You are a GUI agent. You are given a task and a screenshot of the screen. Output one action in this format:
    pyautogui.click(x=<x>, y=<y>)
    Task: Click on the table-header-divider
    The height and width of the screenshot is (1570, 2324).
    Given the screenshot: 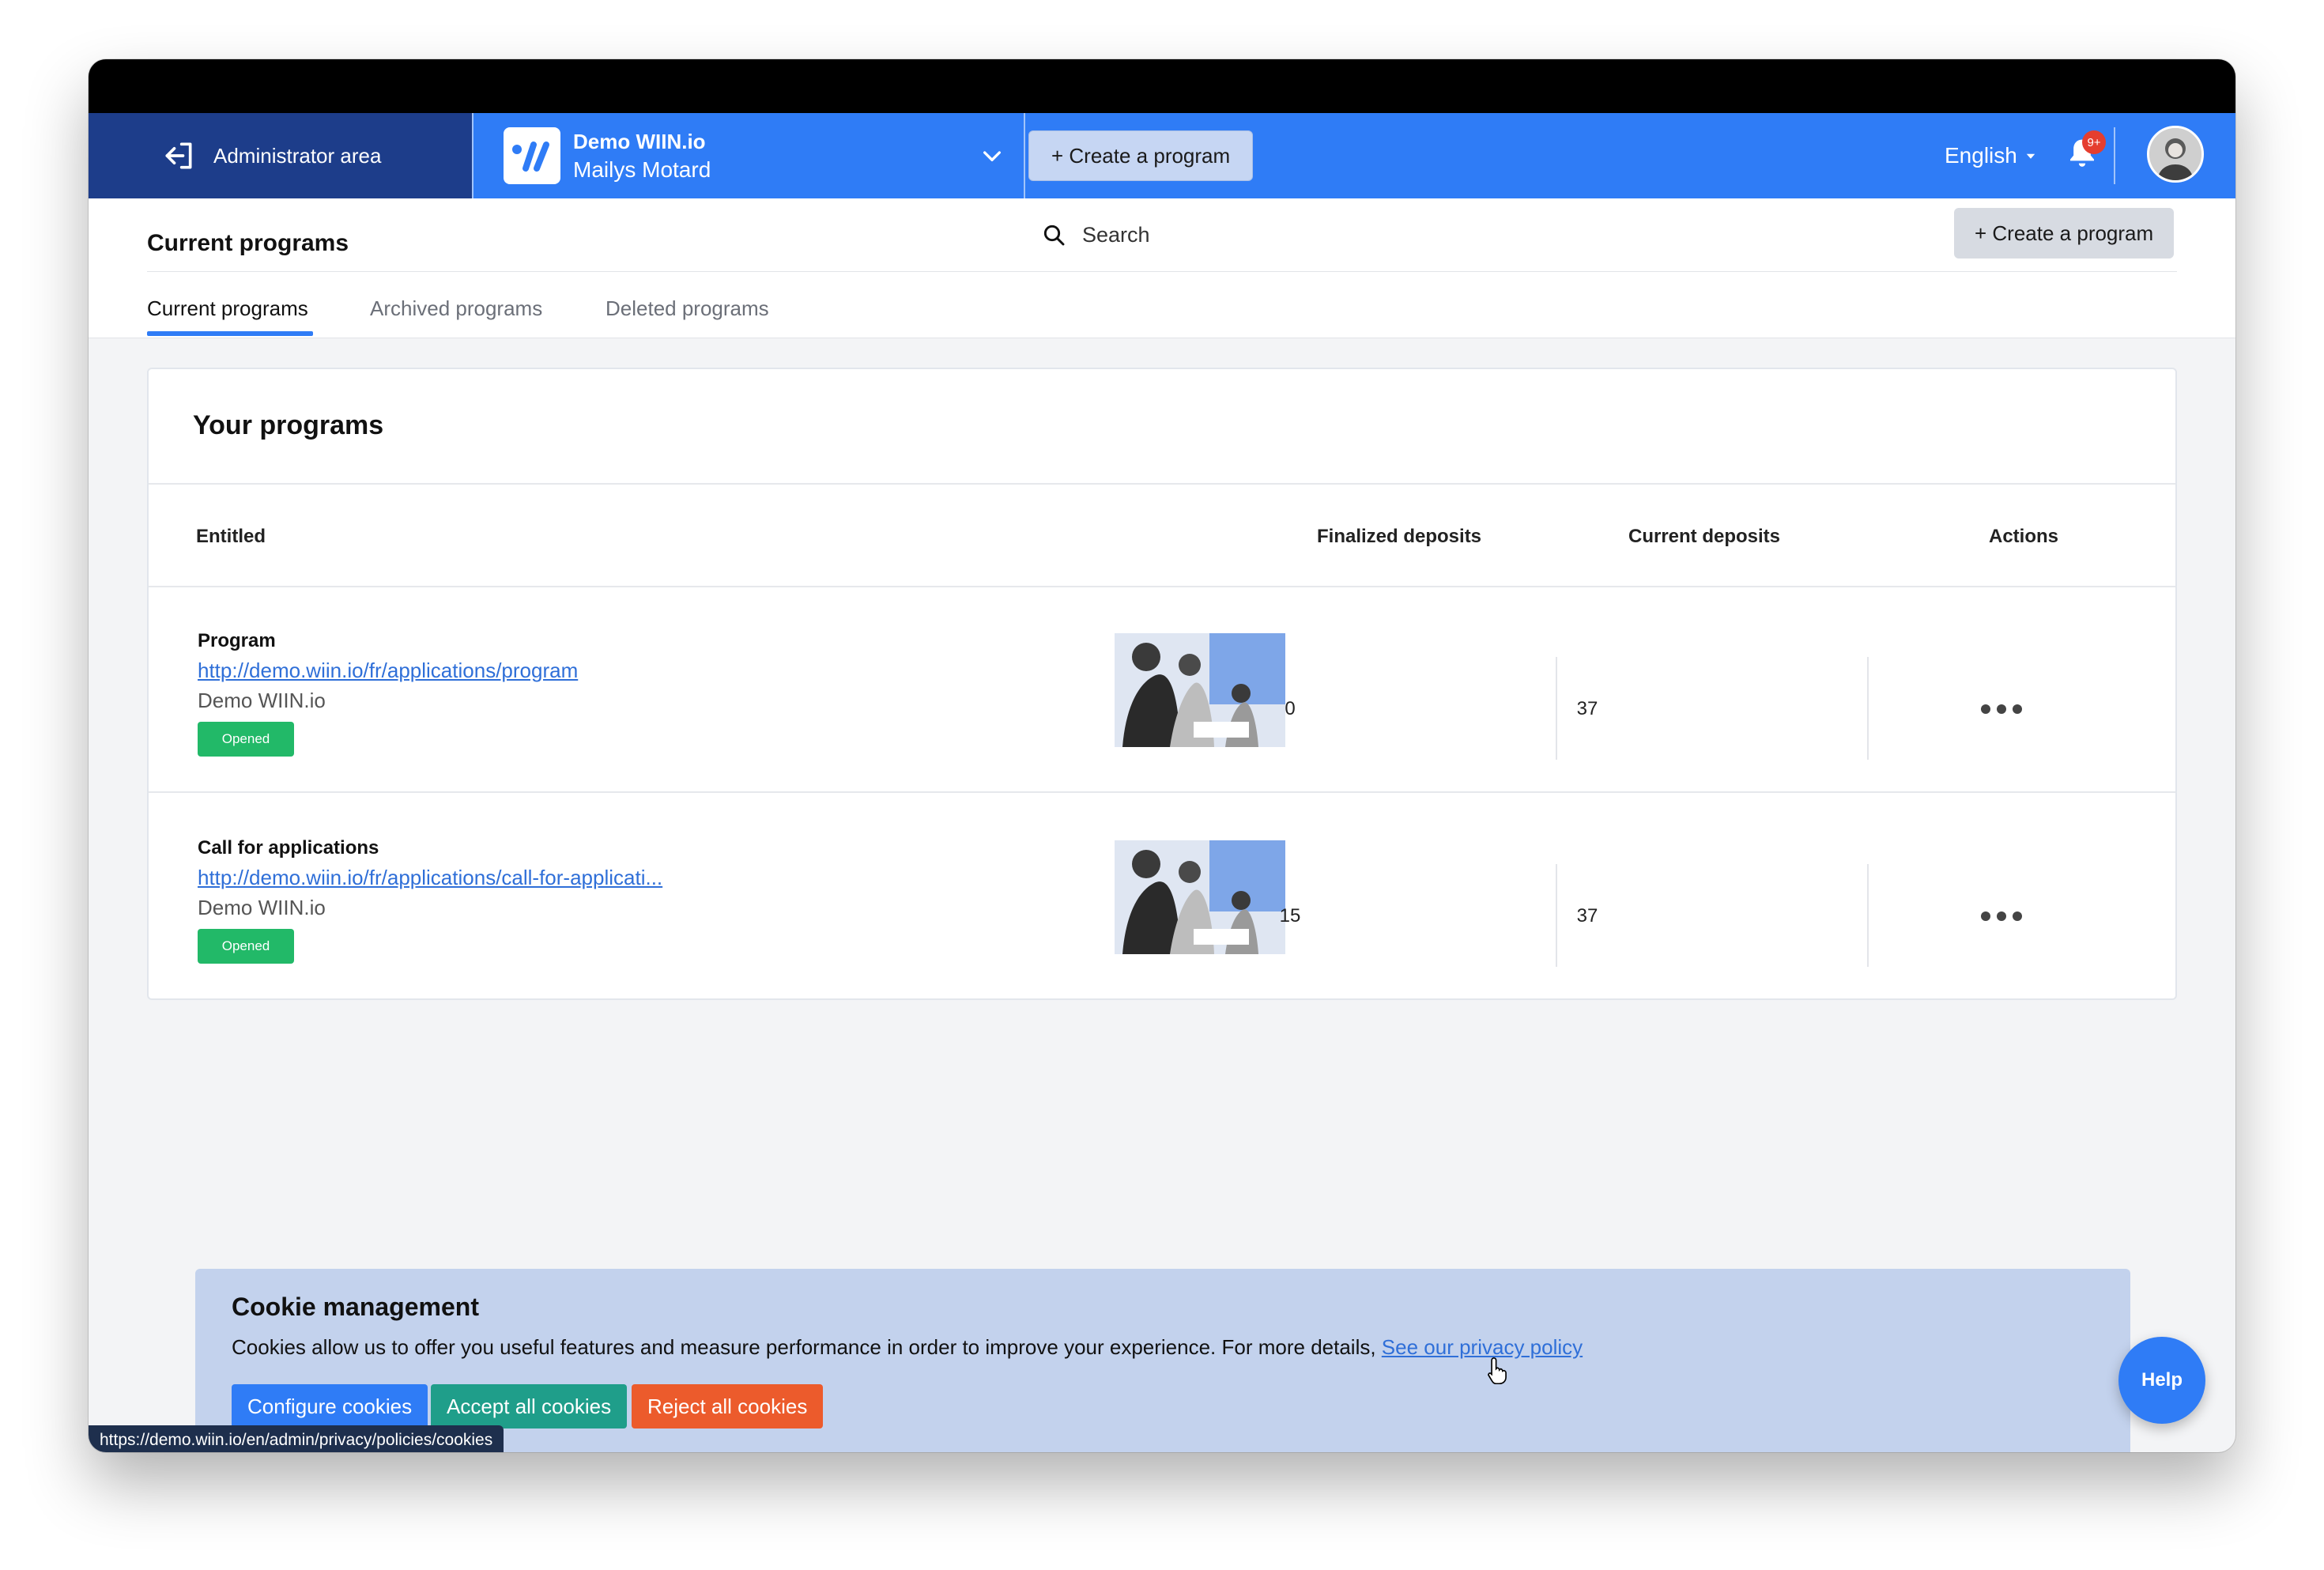 What is the action you would take?
    pyautogui.click(x=1162, y=586)
    